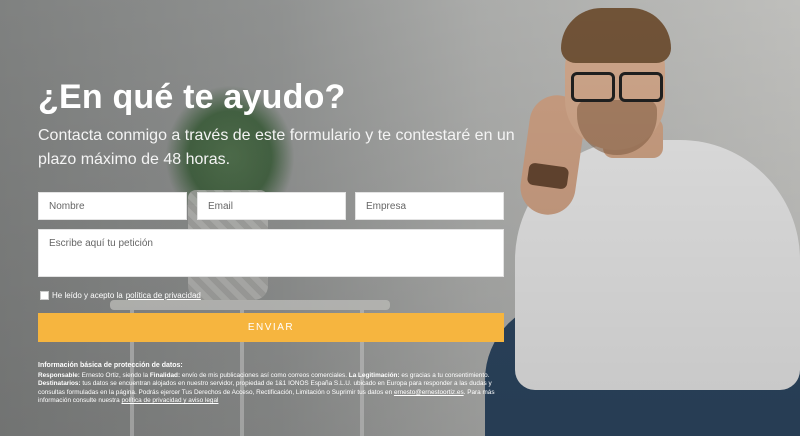  Describe the element at coordinates (192, 97) in the screenshot. I see `page-title: ¿En qué te ayudo?` at that location.